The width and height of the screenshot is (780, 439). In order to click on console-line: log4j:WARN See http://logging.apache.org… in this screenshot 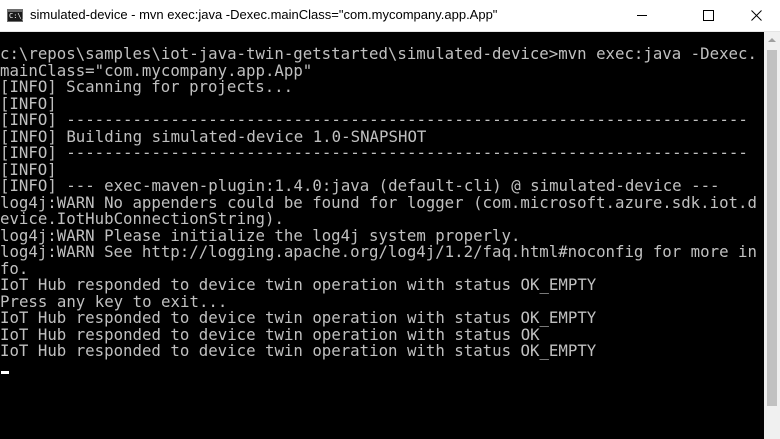, I will do `click(378, 251)`.